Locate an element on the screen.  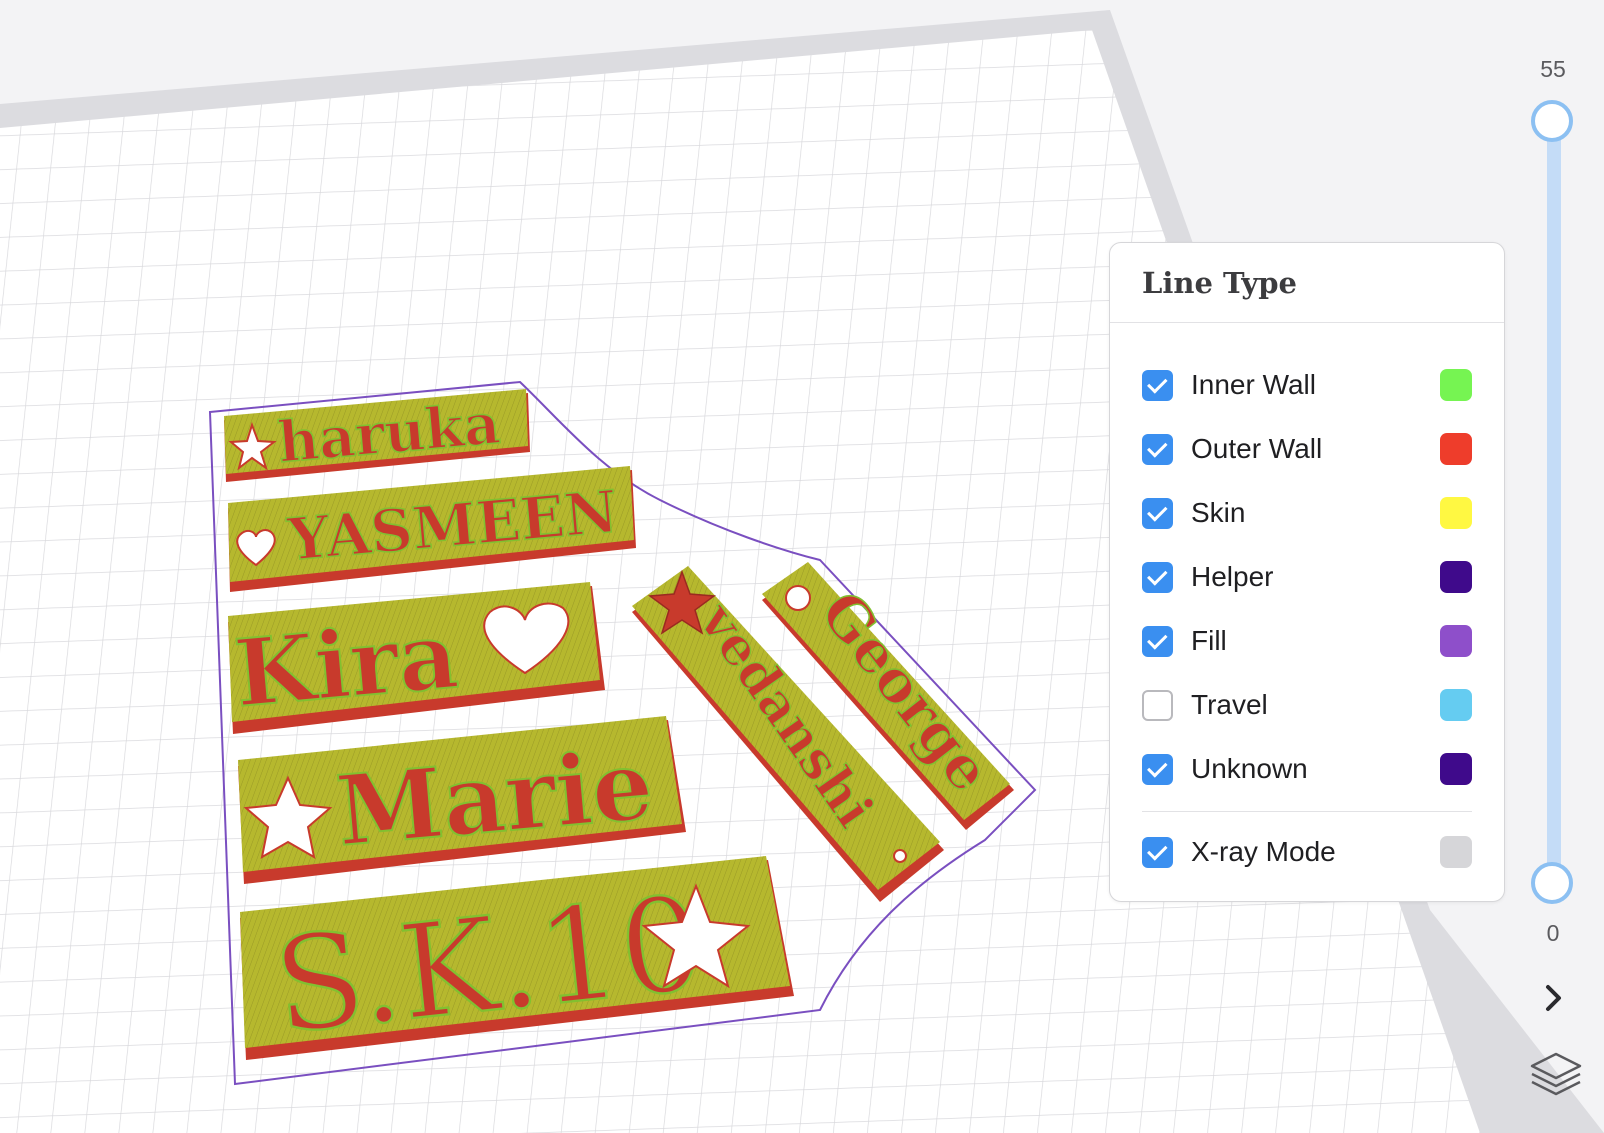
legend-item-inner-wall: Inner Wall is located at coordinates (1307, 385).